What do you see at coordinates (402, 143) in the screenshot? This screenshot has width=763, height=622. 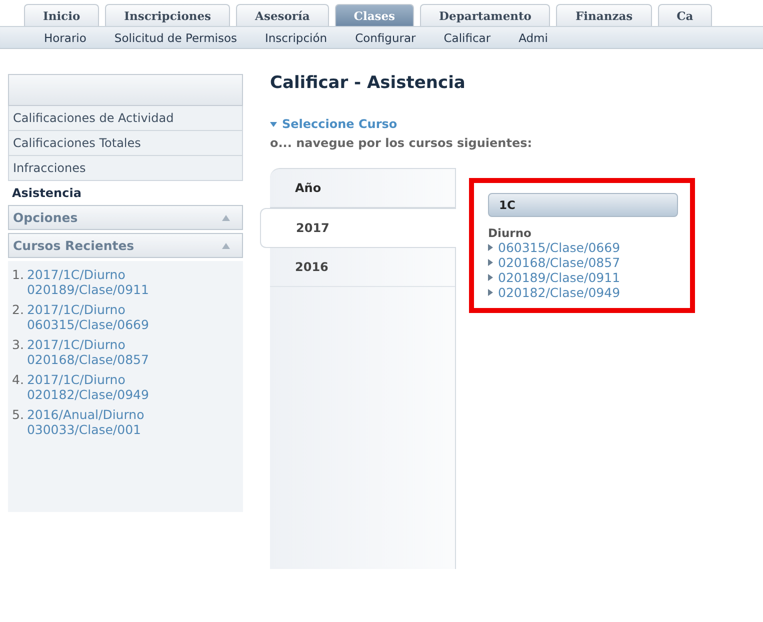 I see `browse-hint: o... navegue por los cursos siguientes:` at bounding box center [402, 143].